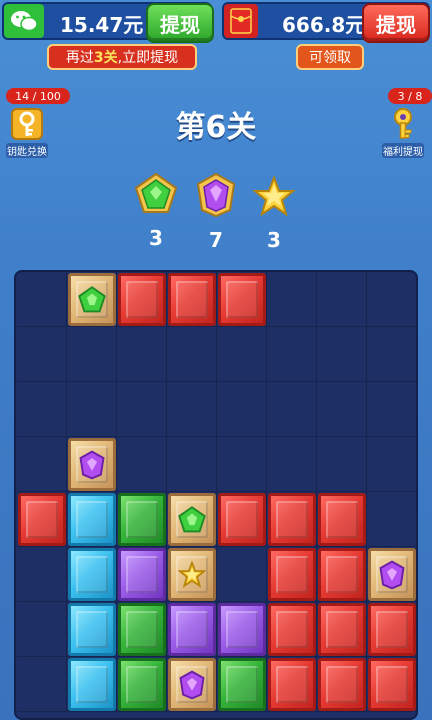  Describe the element at coordinates (241, 21) in the screenshot. I see `red-packet-icon` at that location.